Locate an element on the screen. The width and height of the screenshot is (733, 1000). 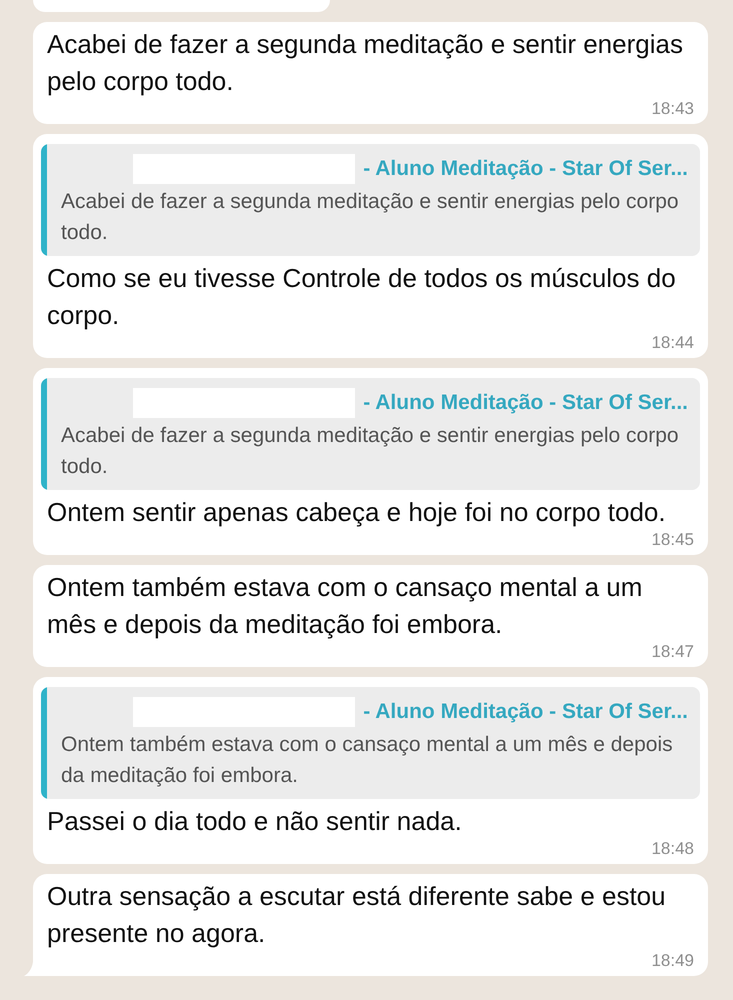
message-time: 18:49 is located at coordinates (672, 961).